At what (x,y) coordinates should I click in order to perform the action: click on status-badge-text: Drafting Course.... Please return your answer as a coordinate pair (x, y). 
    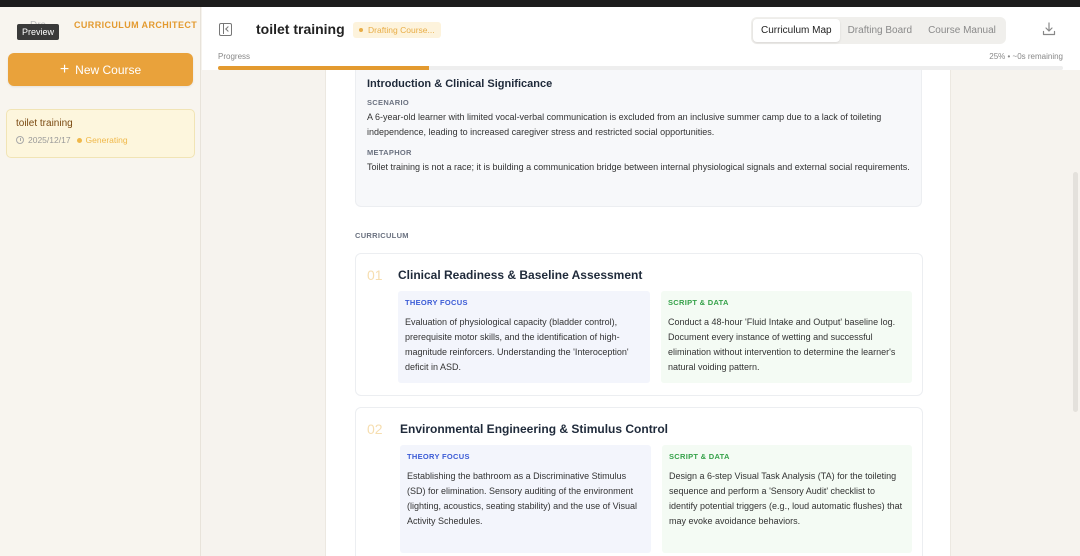
    Looking at the image, I should click on (401, 30).